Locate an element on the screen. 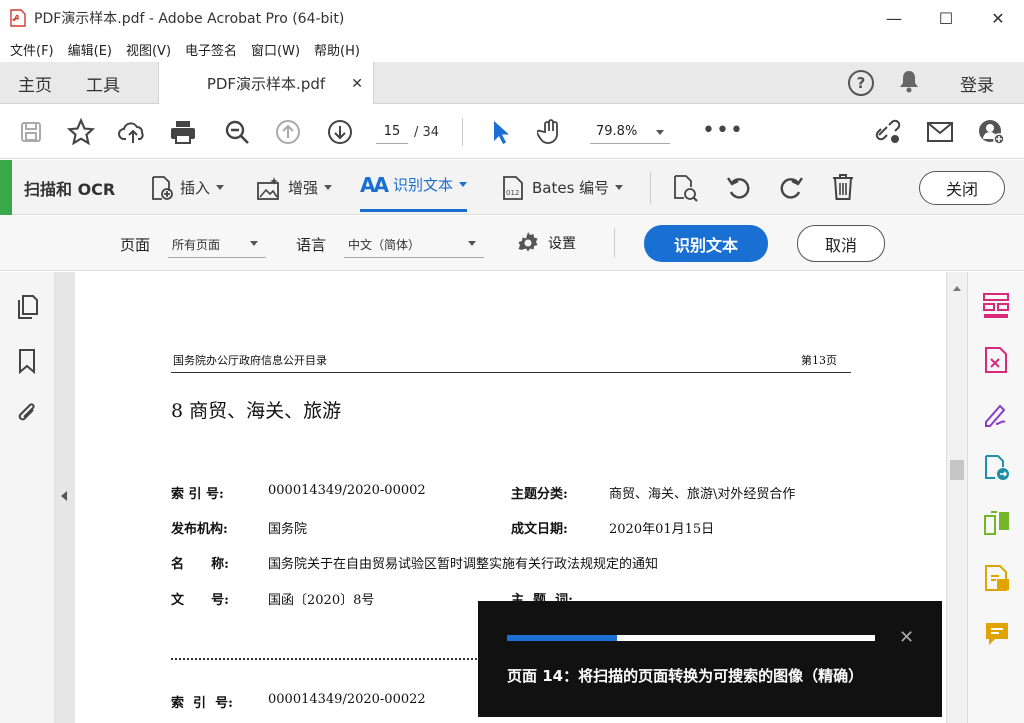 The width and height of the screenshot is (1024, 723). ocr-accent-bar is located at coordinates (6, 187).